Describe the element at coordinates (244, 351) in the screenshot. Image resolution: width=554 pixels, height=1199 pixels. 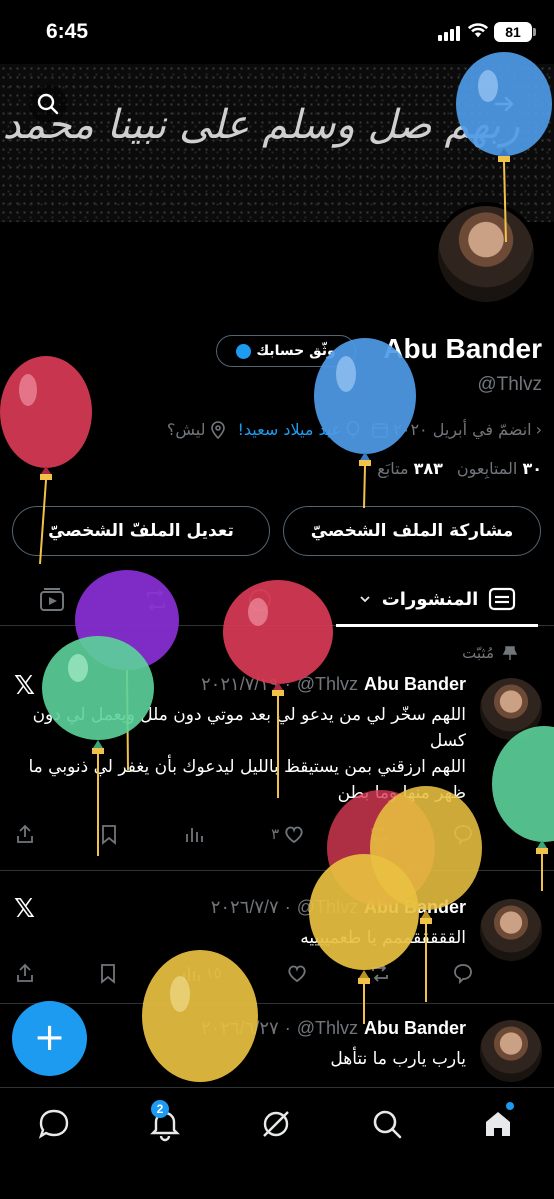
I see `verified-badge-icon` at that location.